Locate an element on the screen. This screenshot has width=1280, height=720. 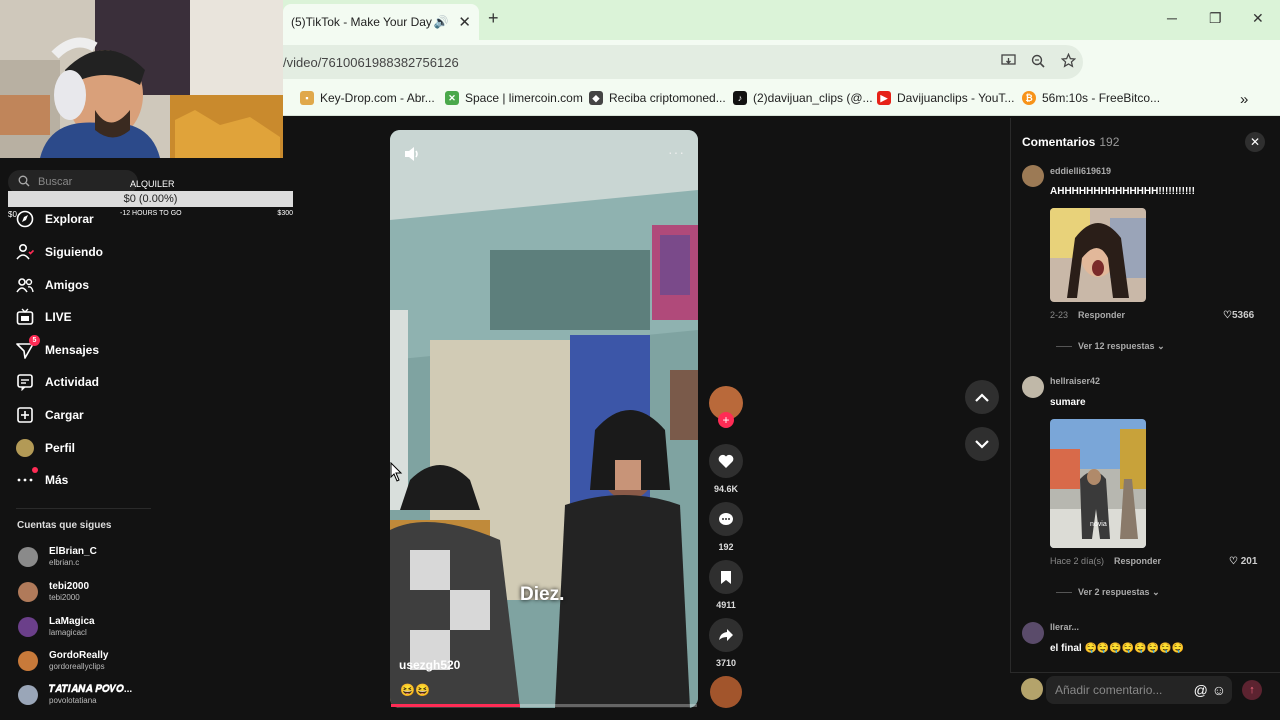
sidebar-item-mas: Más is located at coordinates (42, 478).